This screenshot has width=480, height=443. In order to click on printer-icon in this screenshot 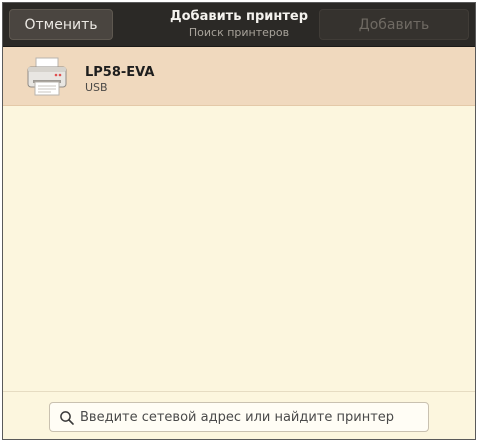, I will do `click(47, 76)`.